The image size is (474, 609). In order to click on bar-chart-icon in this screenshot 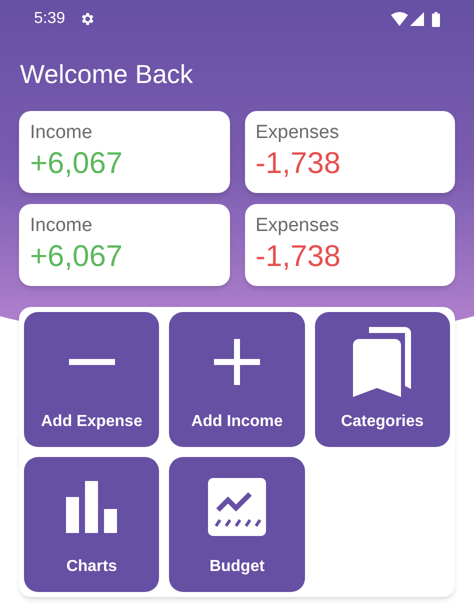, I will do `click(92, 507)`.